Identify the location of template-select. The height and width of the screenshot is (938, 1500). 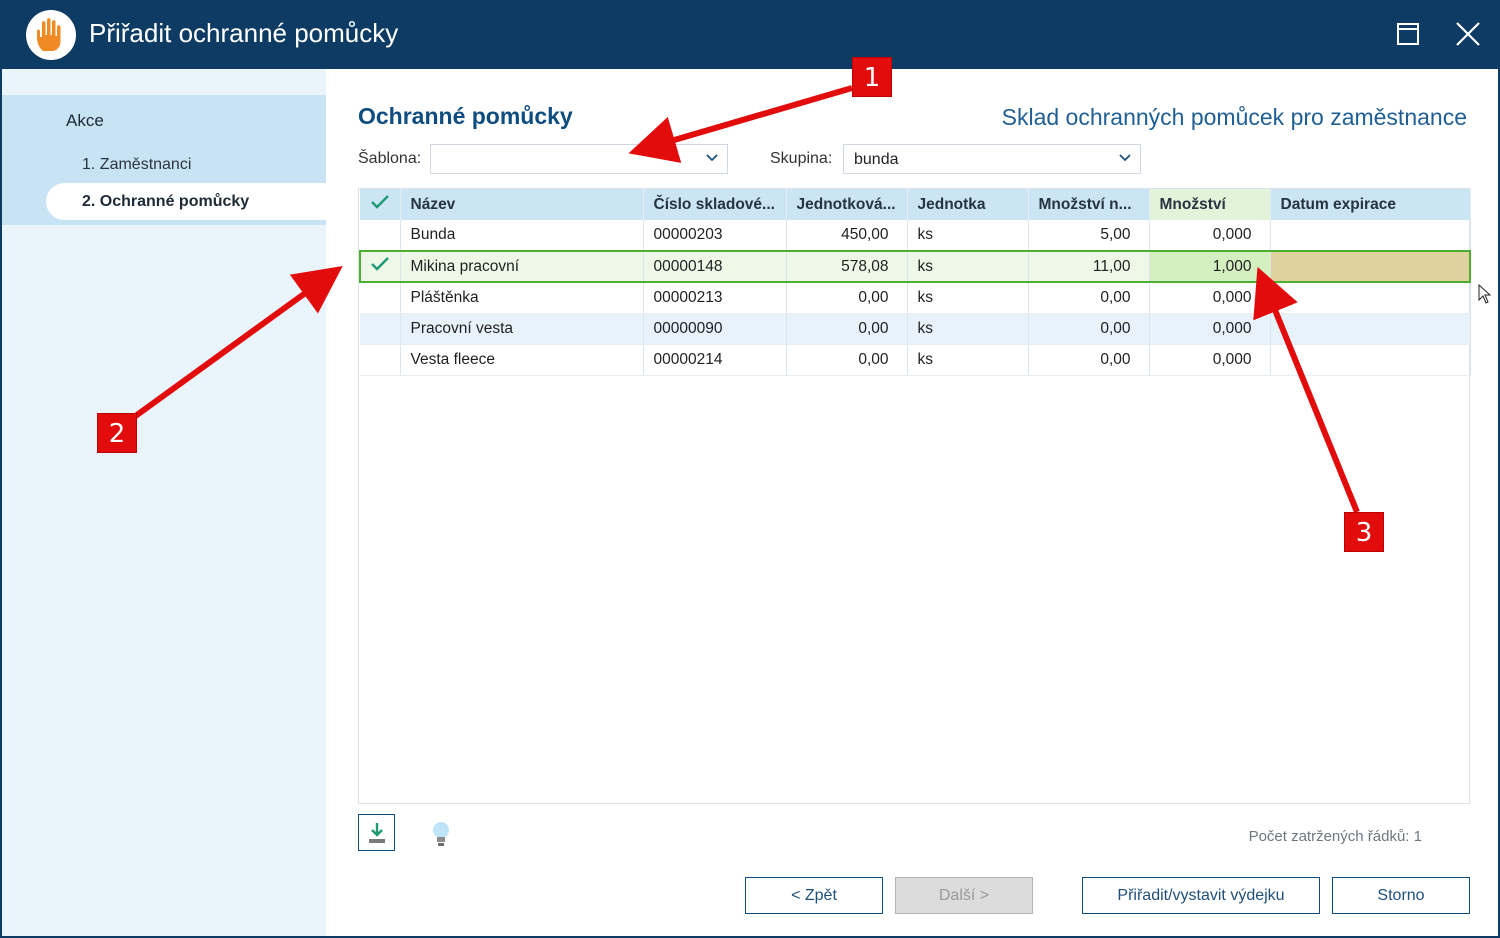
(579, 159).